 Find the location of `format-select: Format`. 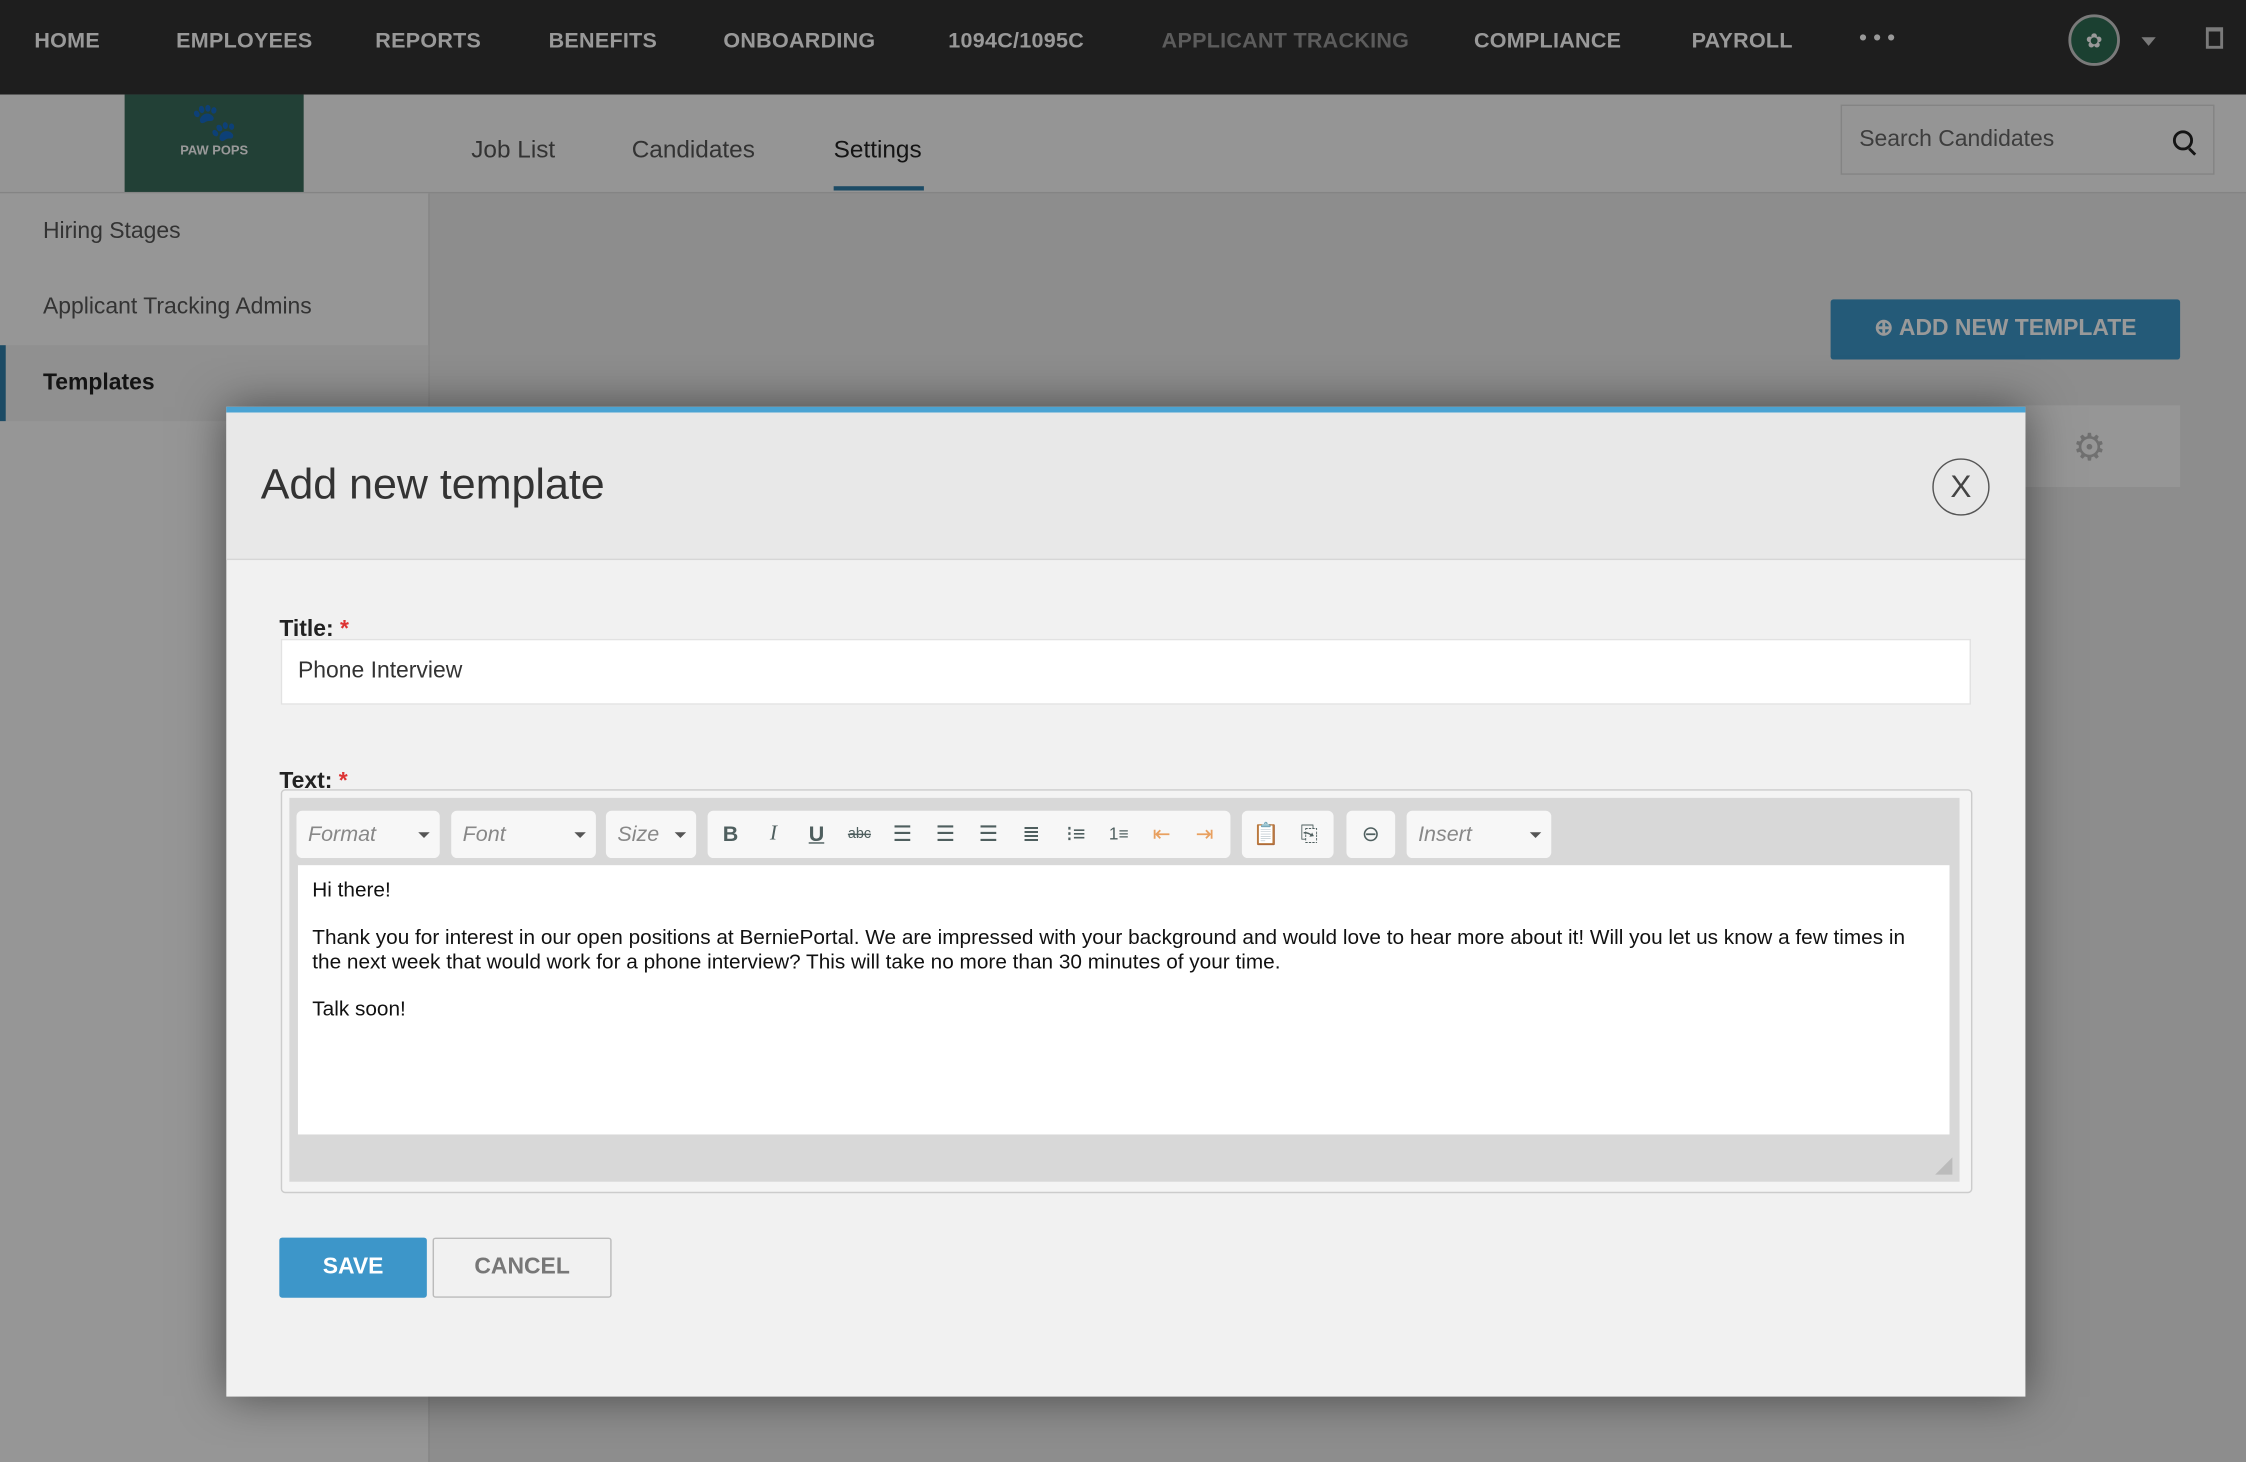

format-select: Format is located at coordinates (368, 834).